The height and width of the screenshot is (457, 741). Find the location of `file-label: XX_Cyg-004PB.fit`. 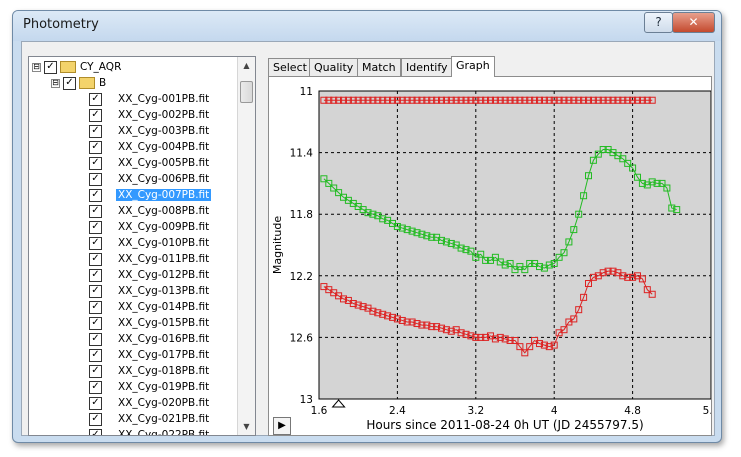

file-label: XX_Cyg-004PB.fit is located at coordinates (164, 147).